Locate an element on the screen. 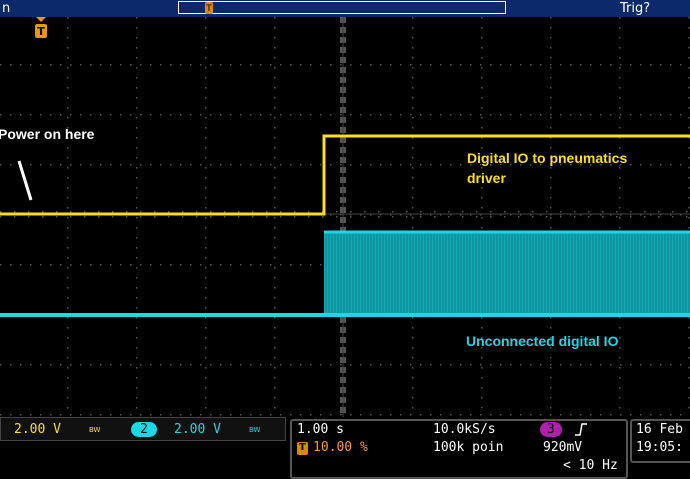 The width and height of the screenshot is (690, 479). ch1-scale: 2.00 V is located at coordinates (37, 429).